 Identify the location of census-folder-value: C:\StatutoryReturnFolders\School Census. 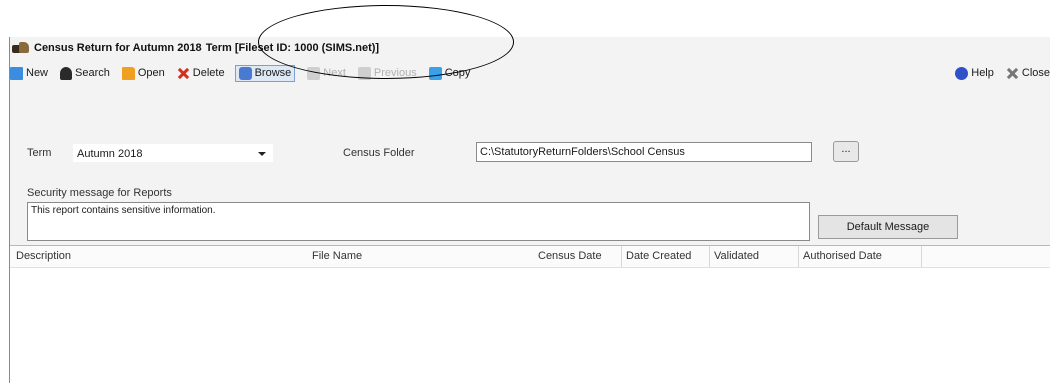
(582, 152).